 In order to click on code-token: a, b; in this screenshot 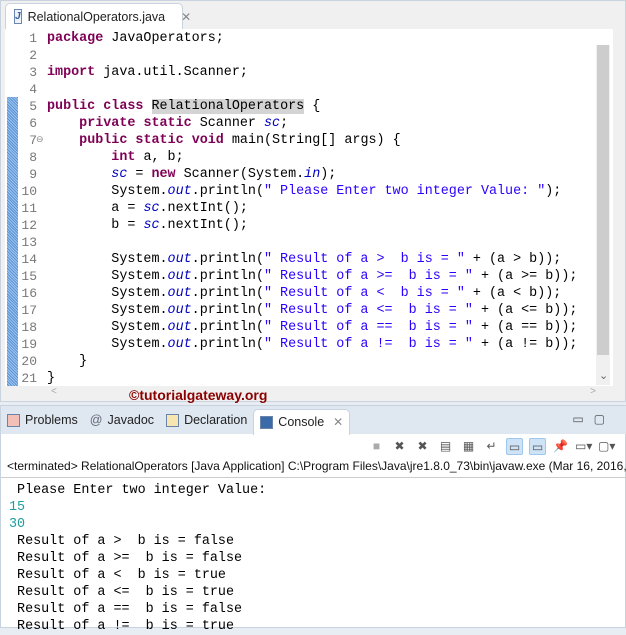, I will do `click(159, 157)`.